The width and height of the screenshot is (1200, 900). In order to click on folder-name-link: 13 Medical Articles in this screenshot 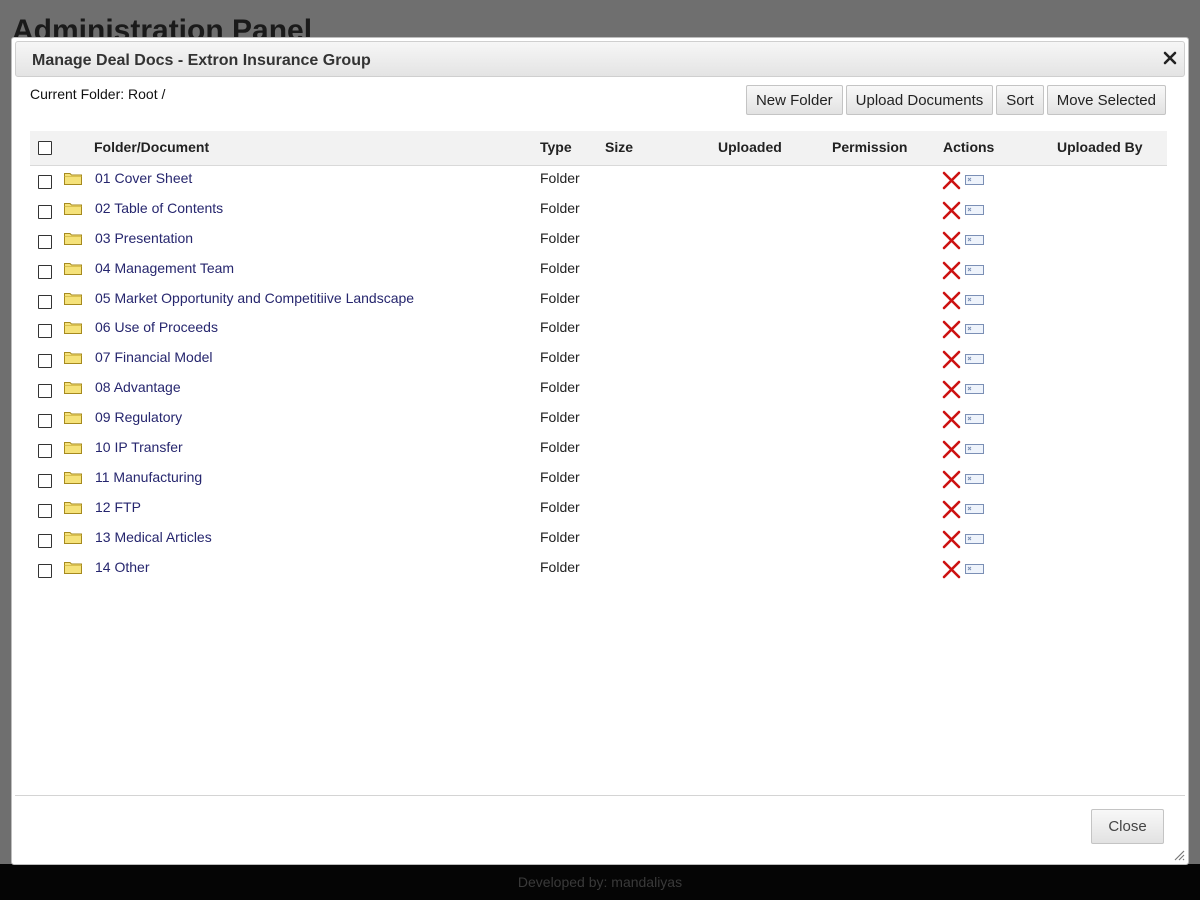, I will do `click(153, 537)`.